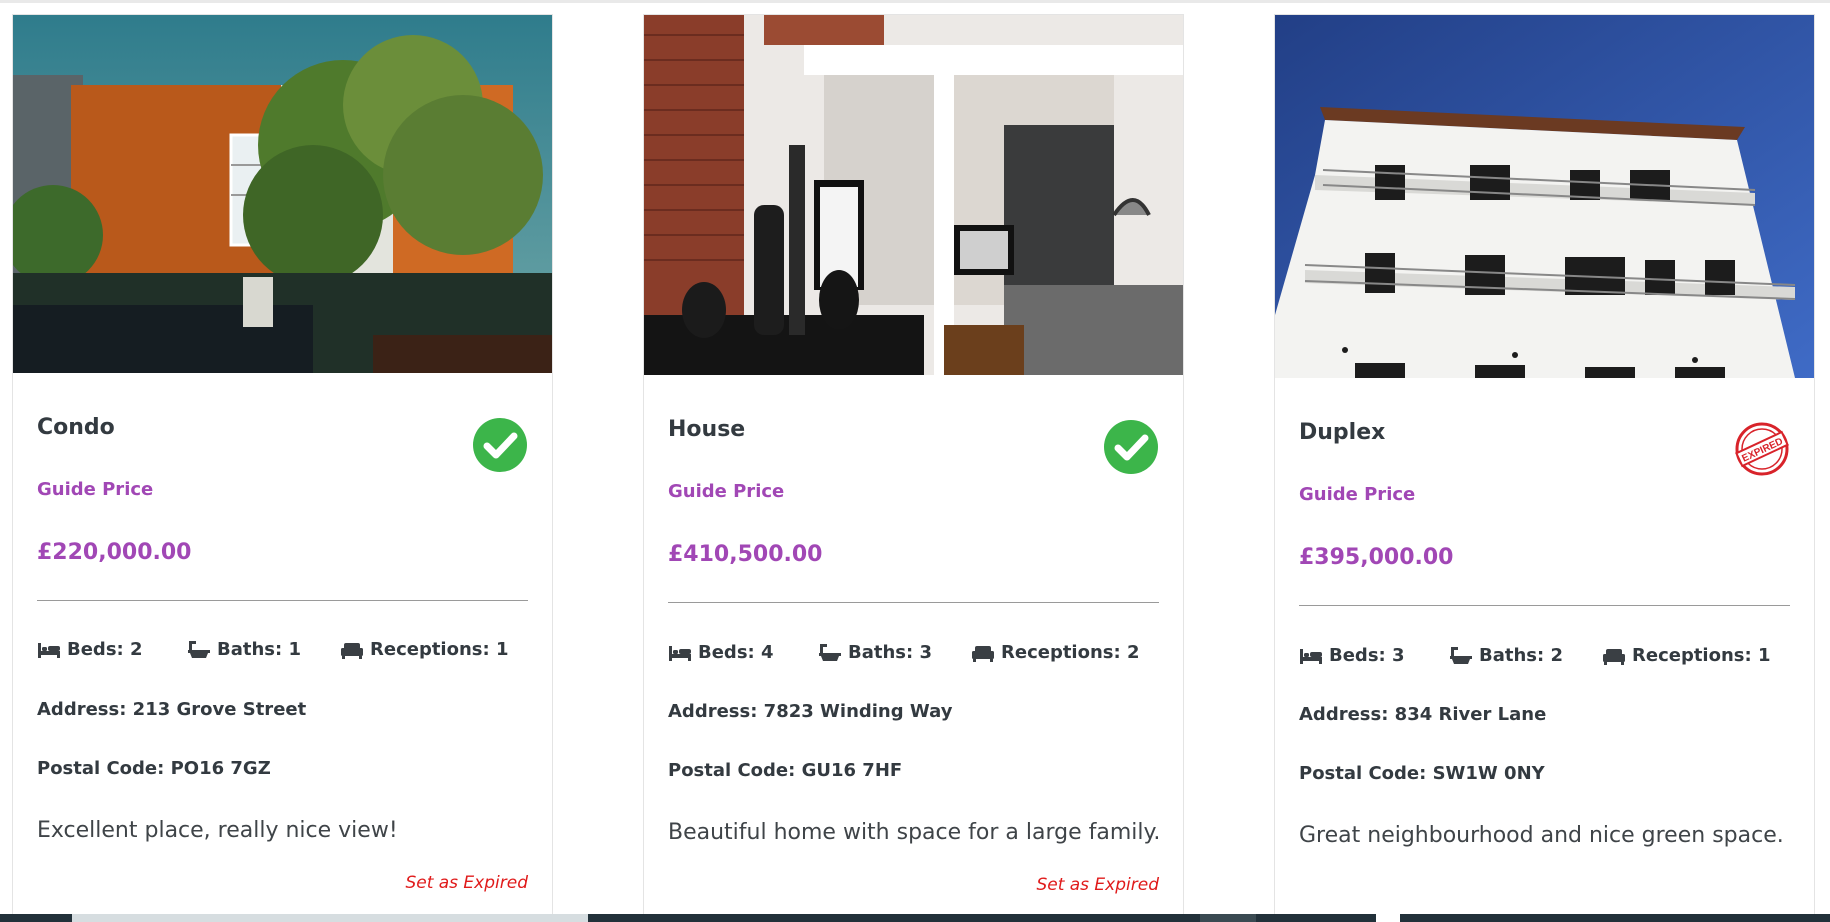 The height and width of the screenshot is (922, 1830). Describe the element at coordinates (1521, 655) in the screenshot. I see `baths-label: Baths: 2` at that location.